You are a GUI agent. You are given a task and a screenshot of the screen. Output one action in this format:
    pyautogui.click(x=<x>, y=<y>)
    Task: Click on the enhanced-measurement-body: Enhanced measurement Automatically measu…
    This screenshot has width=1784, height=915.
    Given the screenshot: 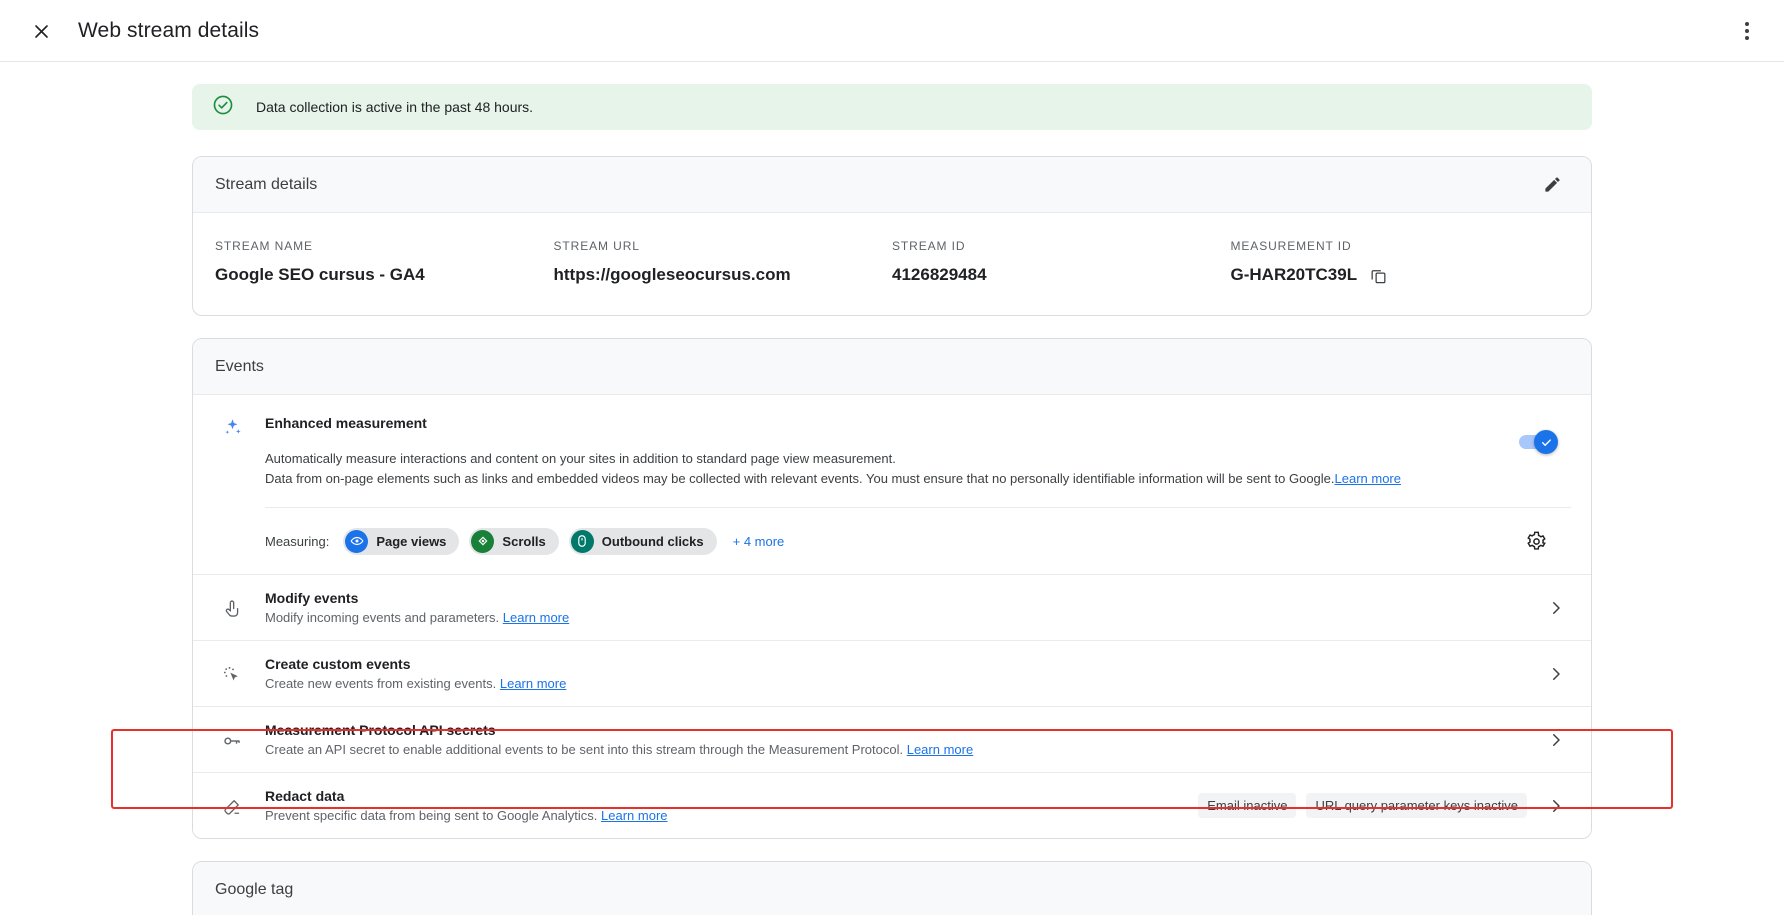 What is the action you would take?
    pyautogui.click(x=875, y=452)
    